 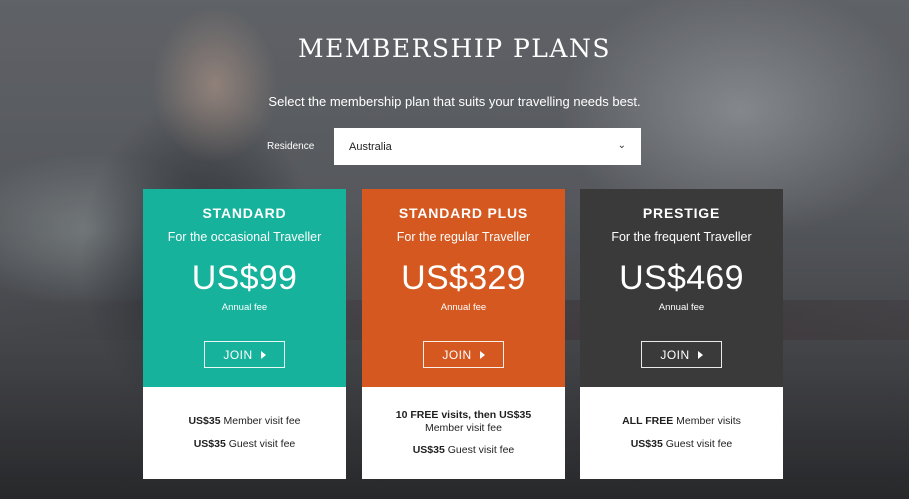 I want to click on plan-tagline: For the occasional Traveller, so click(x=244, y=237).